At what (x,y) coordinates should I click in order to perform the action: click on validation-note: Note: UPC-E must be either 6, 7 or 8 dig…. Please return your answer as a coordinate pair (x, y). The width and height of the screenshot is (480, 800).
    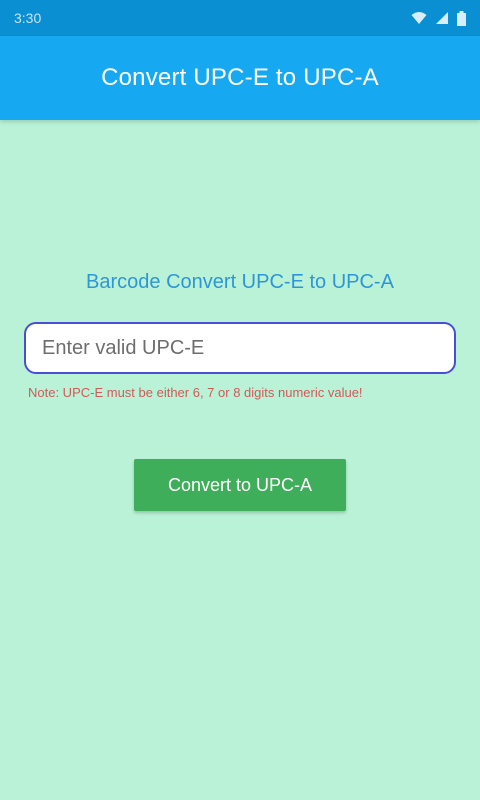
    Looking at the image, I should click on (195, 392).